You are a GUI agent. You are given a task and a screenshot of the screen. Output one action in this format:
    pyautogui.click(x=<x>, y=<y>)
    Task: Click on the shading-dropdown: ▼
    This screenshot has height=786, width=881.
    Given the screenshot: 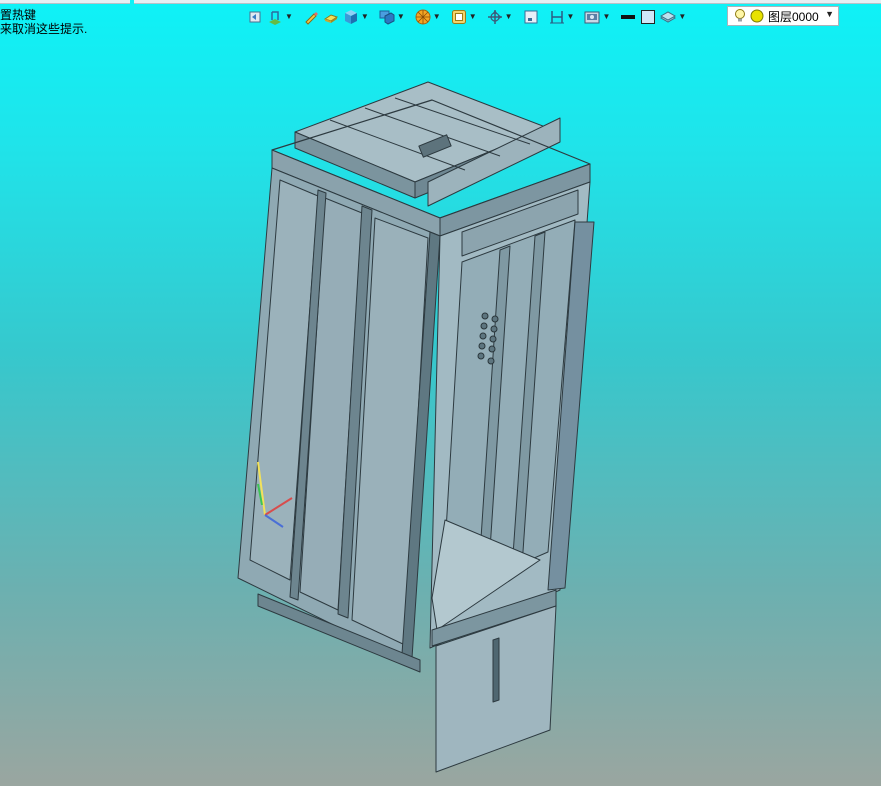 What is the action you would take?
    pyautogui.click(x=356, y=17)
    